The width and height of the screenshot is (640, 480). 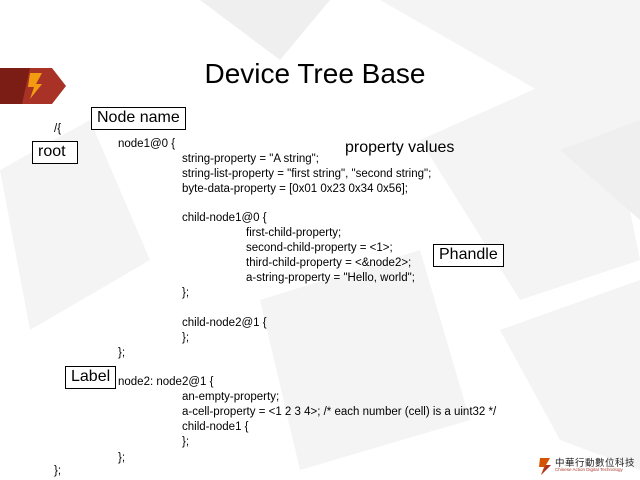 What do you see at coordinates (186, 338) in the screenshot?
I see `code-line-child-node2-close: };` at bounding box center [186, 338].